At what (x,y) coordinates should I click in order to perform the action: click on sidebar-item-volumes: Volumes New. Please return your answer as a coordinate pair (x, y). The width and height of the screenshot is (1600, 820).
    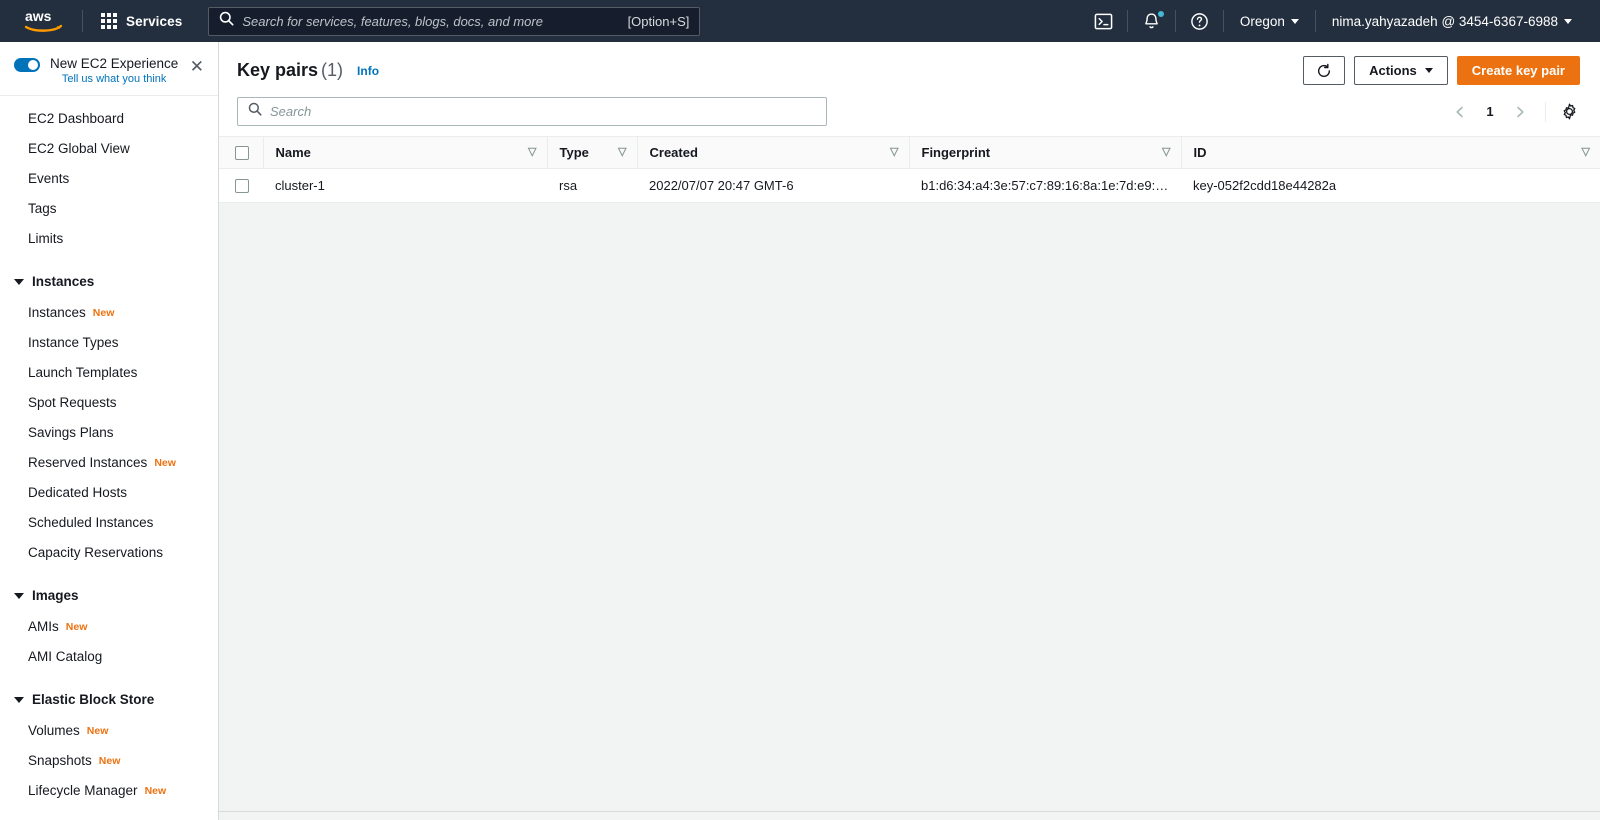
    Looking at the image, I should click on (109, 731).